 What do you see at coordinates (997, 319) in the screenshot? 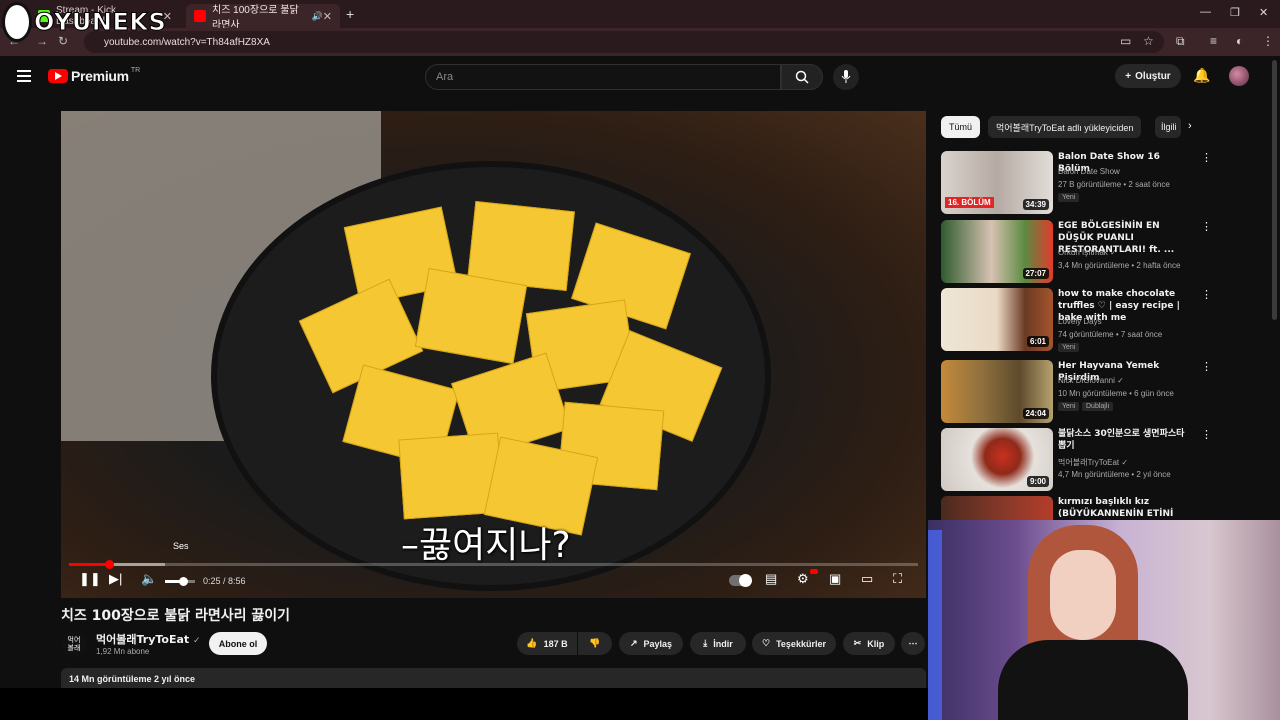
I see `video-thumbnail: 6:01` at bounding box center [997, 319].